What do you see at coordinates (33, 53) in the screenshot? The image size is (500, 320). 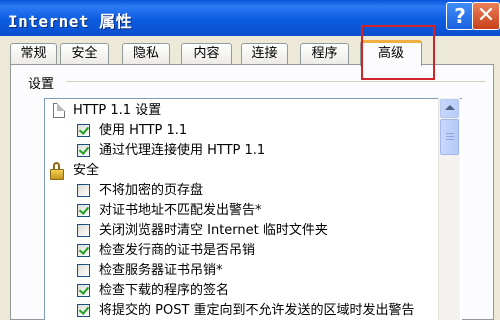 I see `tab-general: 常规` at bounding box center [33, 53].